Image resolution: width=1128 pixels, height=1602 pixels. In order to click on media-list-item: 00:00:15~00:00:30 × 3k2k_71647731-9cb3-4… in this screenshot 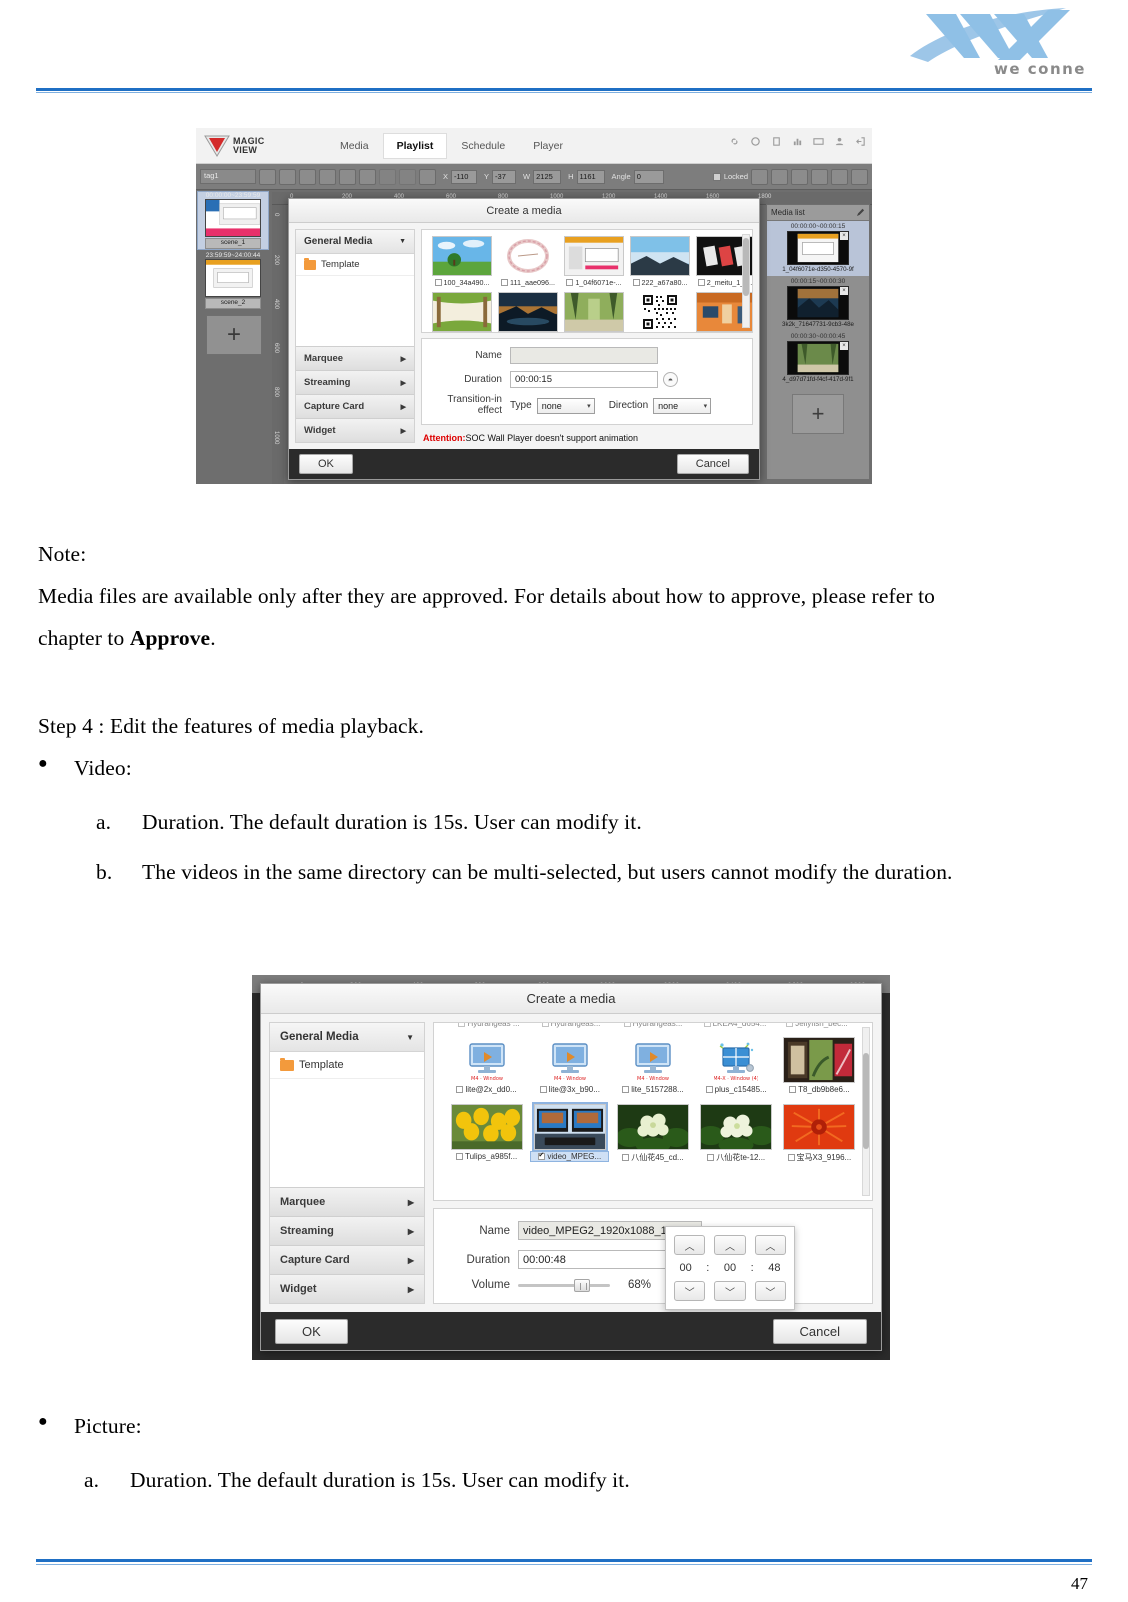, I will do `click(818, 303)`.